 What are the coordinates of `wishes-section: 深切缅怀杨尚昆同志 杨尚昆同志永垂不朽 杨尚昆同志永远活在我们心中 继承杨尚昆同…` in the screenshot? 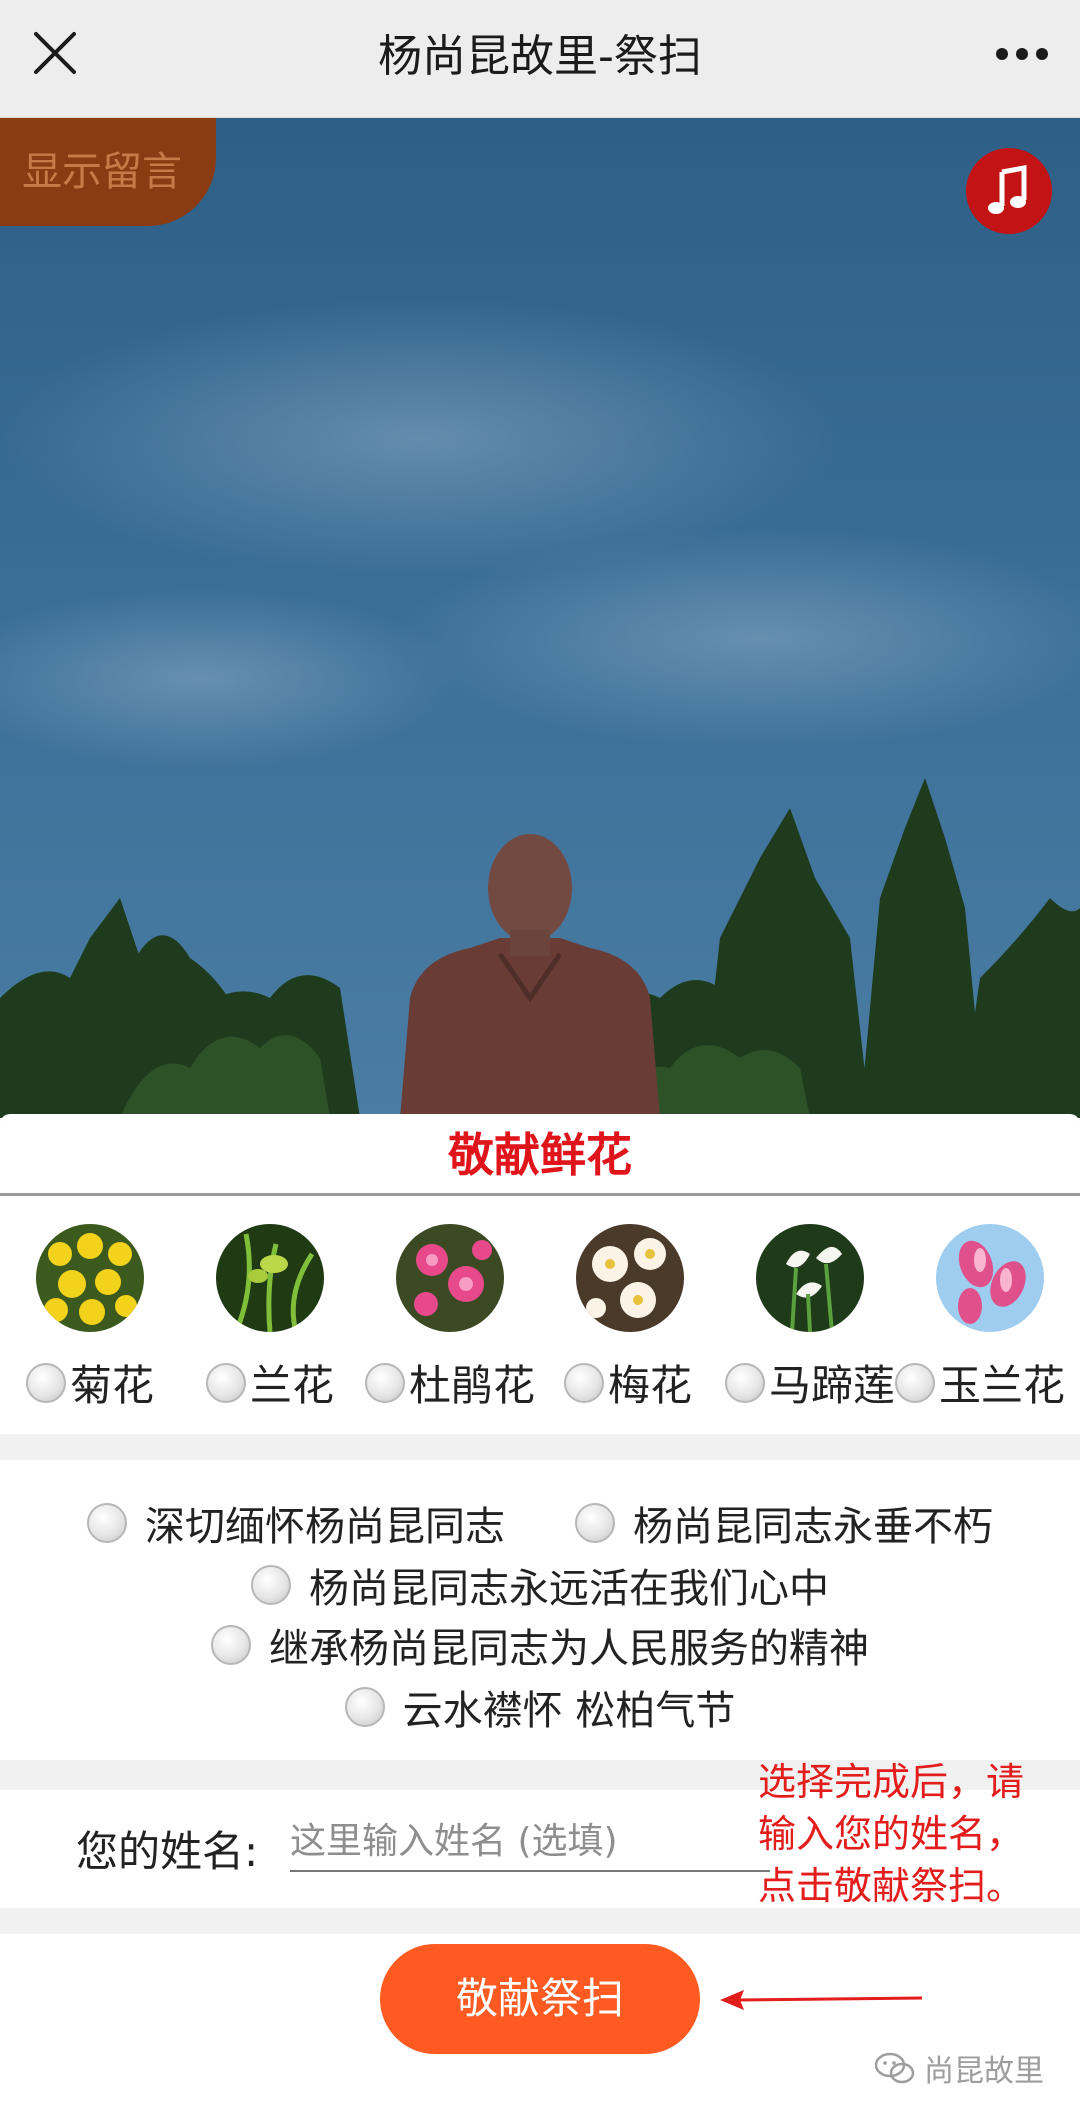 It's located at (540, 1610).